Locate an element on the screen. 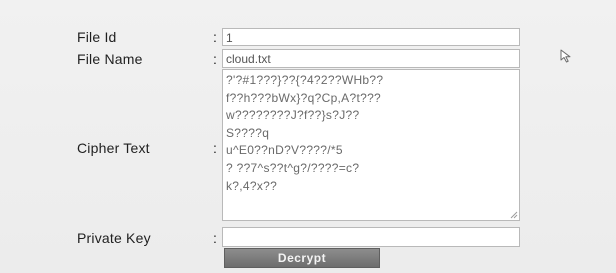 The width and height of the screenshot is (616, 273). mouse-pointer-icon is located at coordinates (565, 56).